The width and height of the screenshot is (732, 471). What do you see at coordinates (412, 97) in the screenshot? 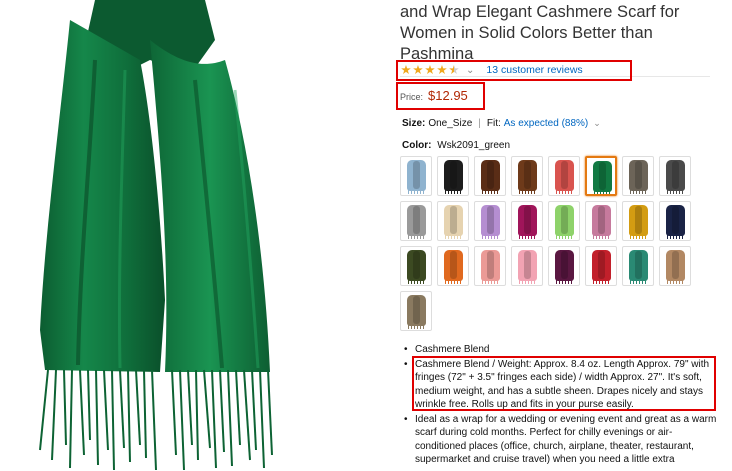
I see `price-label: Price:` at bounding box center [412, 97].